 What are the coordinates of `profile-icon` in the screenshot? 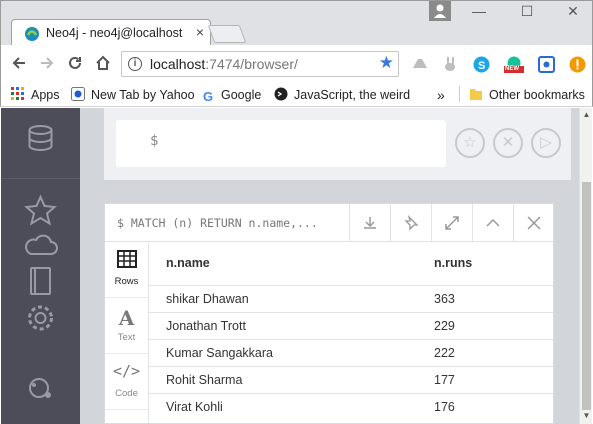 It's located at (440, 11).